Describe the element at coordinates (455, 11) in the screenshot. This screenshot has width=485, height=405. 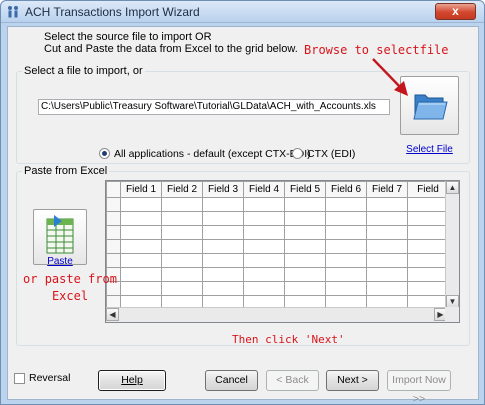
I see `close-button: x` at that location.